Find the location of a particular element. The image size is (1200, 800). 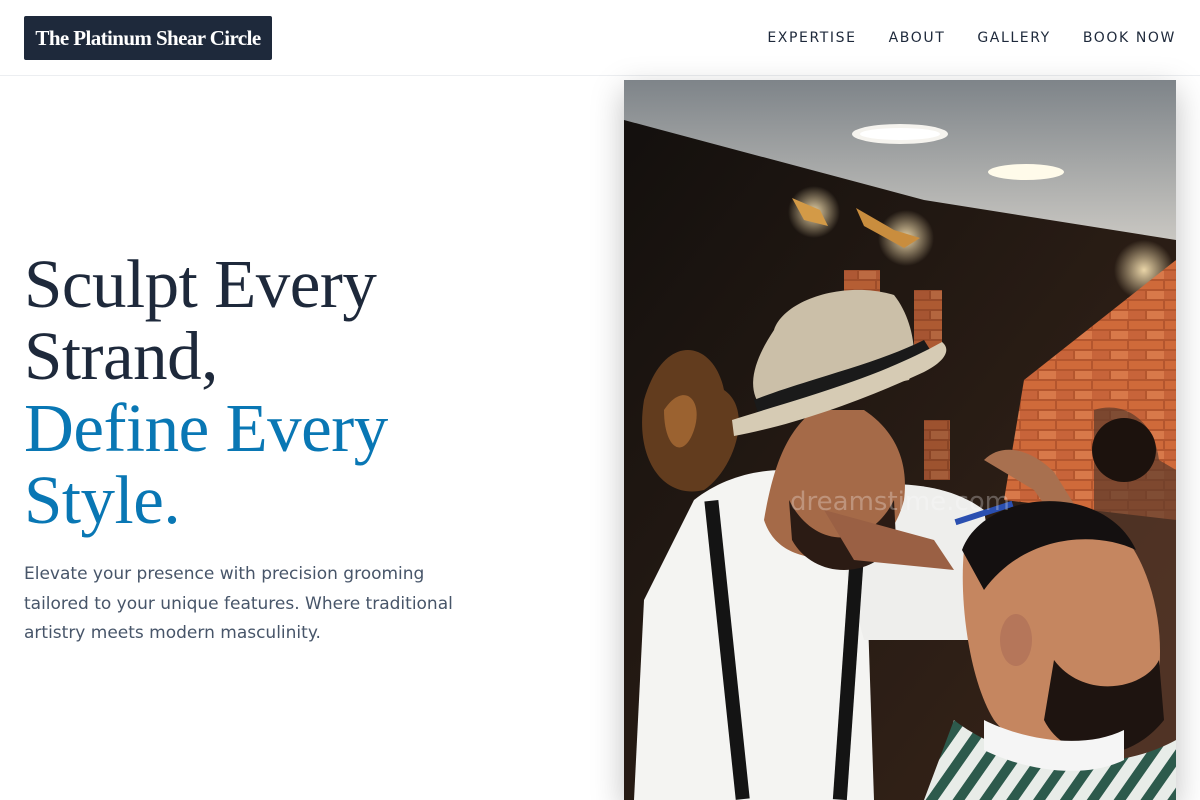

main-nav: EXPERTISE ABOUT GALLERY BOOK NOW is located at coordinates (971, 38).